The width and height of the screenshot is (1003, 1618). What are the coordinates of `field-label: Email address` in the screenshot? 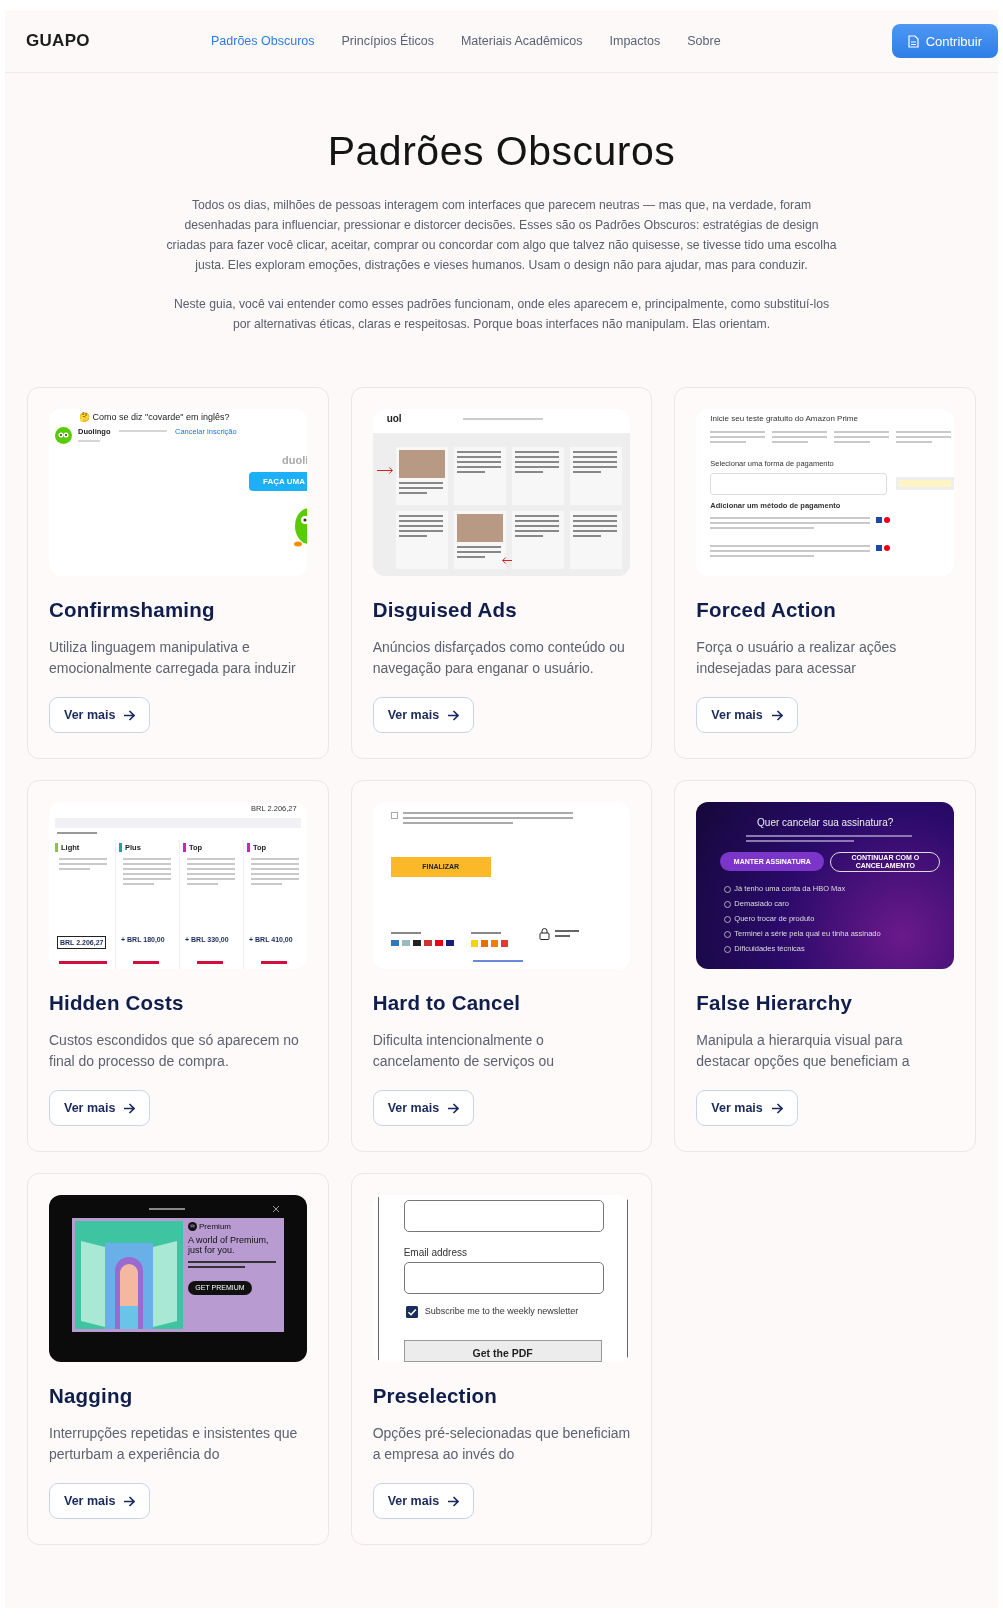 It's located at (435, 1252).